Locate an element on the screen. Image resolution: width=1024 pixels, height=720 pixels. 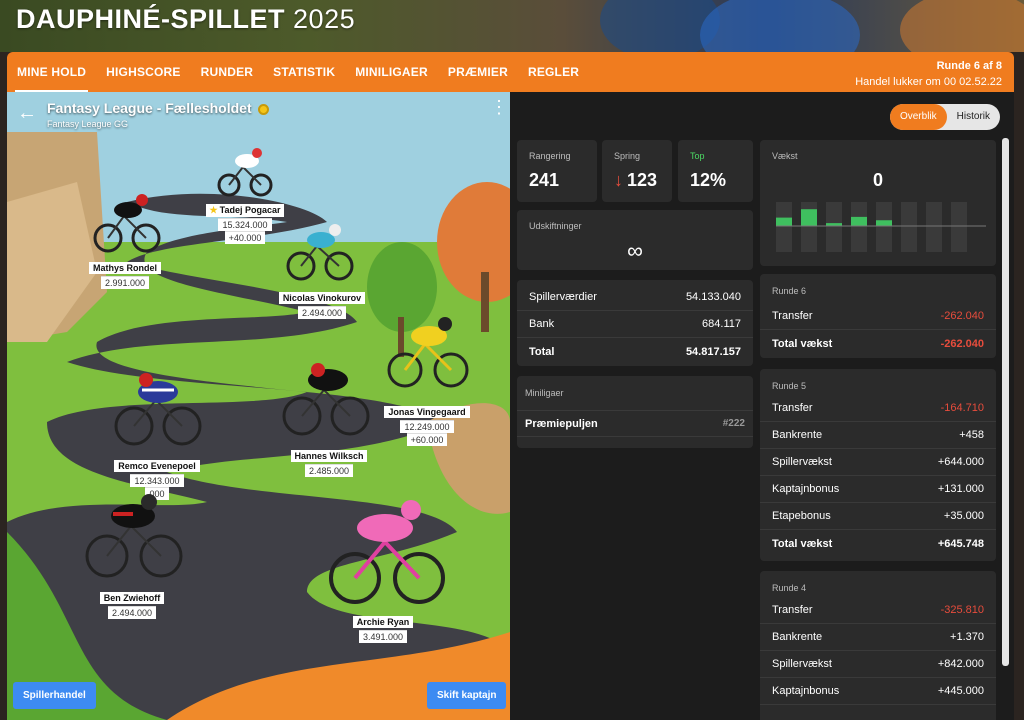
rider-label-zwiehoff: Ben Zwiehoff 2.494.000 is located at coordinates (132, 603).